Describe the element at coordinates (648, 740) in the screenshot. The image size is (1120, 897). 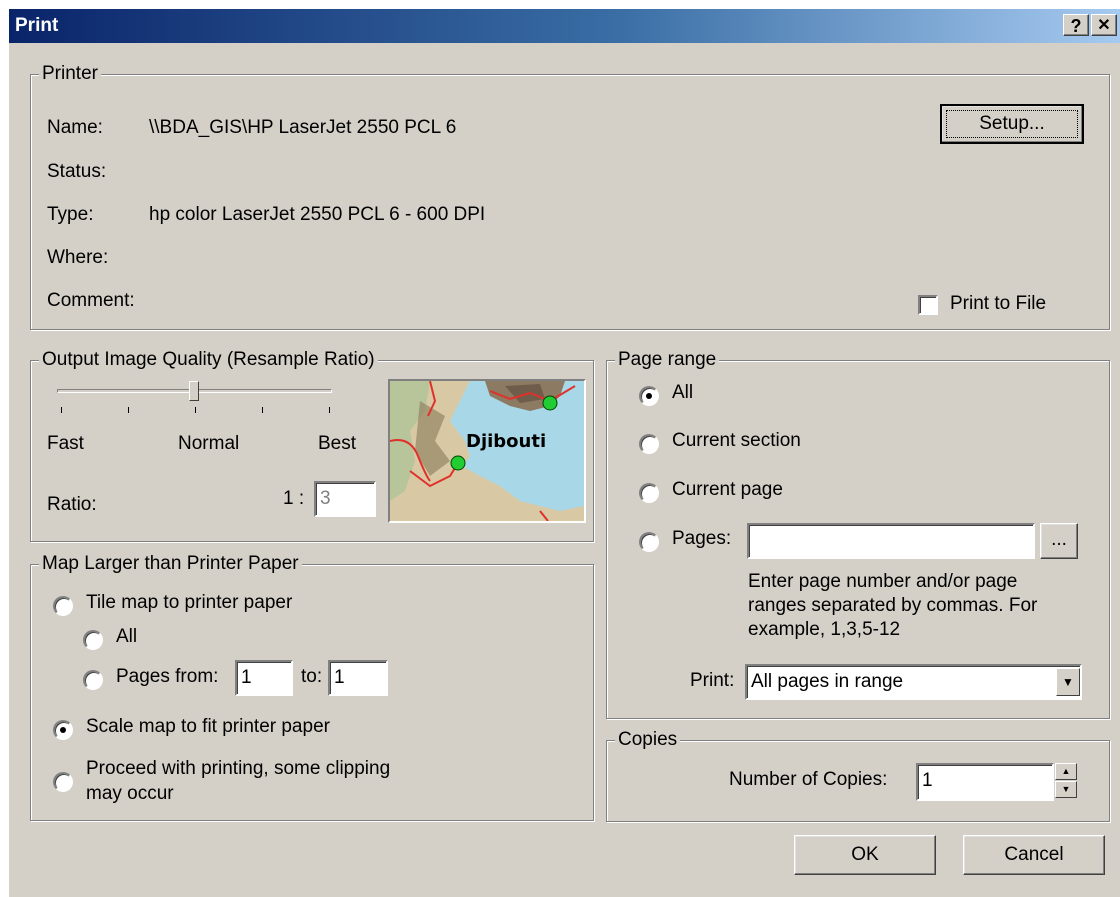
I see `copies-legend: Copies` at that location.